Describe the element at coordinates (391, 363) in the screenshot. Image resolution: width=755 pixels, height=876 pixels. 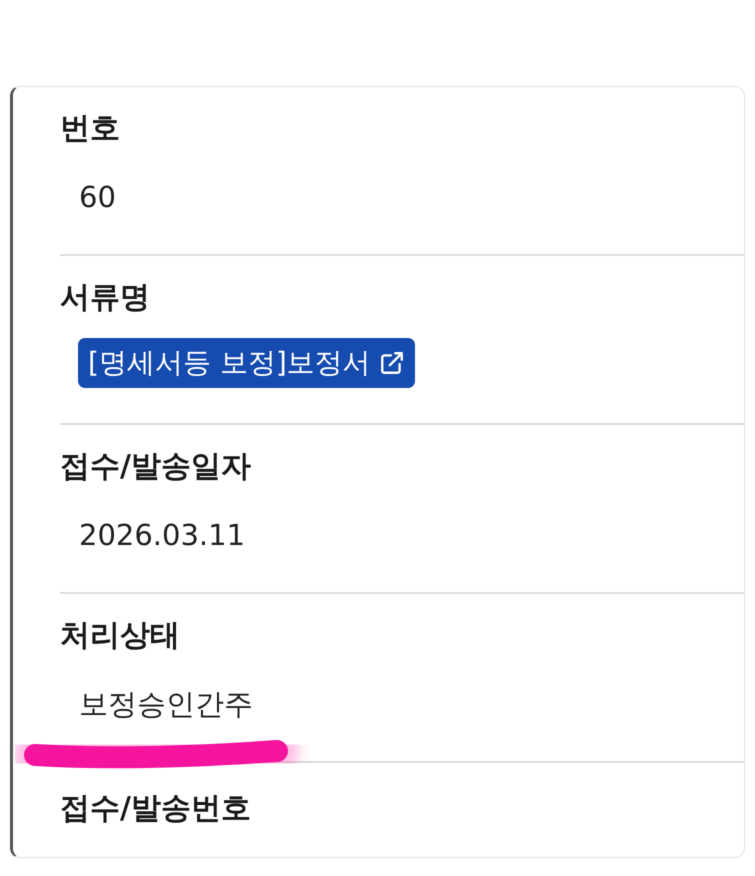
I see `external-link-icon` at that location.